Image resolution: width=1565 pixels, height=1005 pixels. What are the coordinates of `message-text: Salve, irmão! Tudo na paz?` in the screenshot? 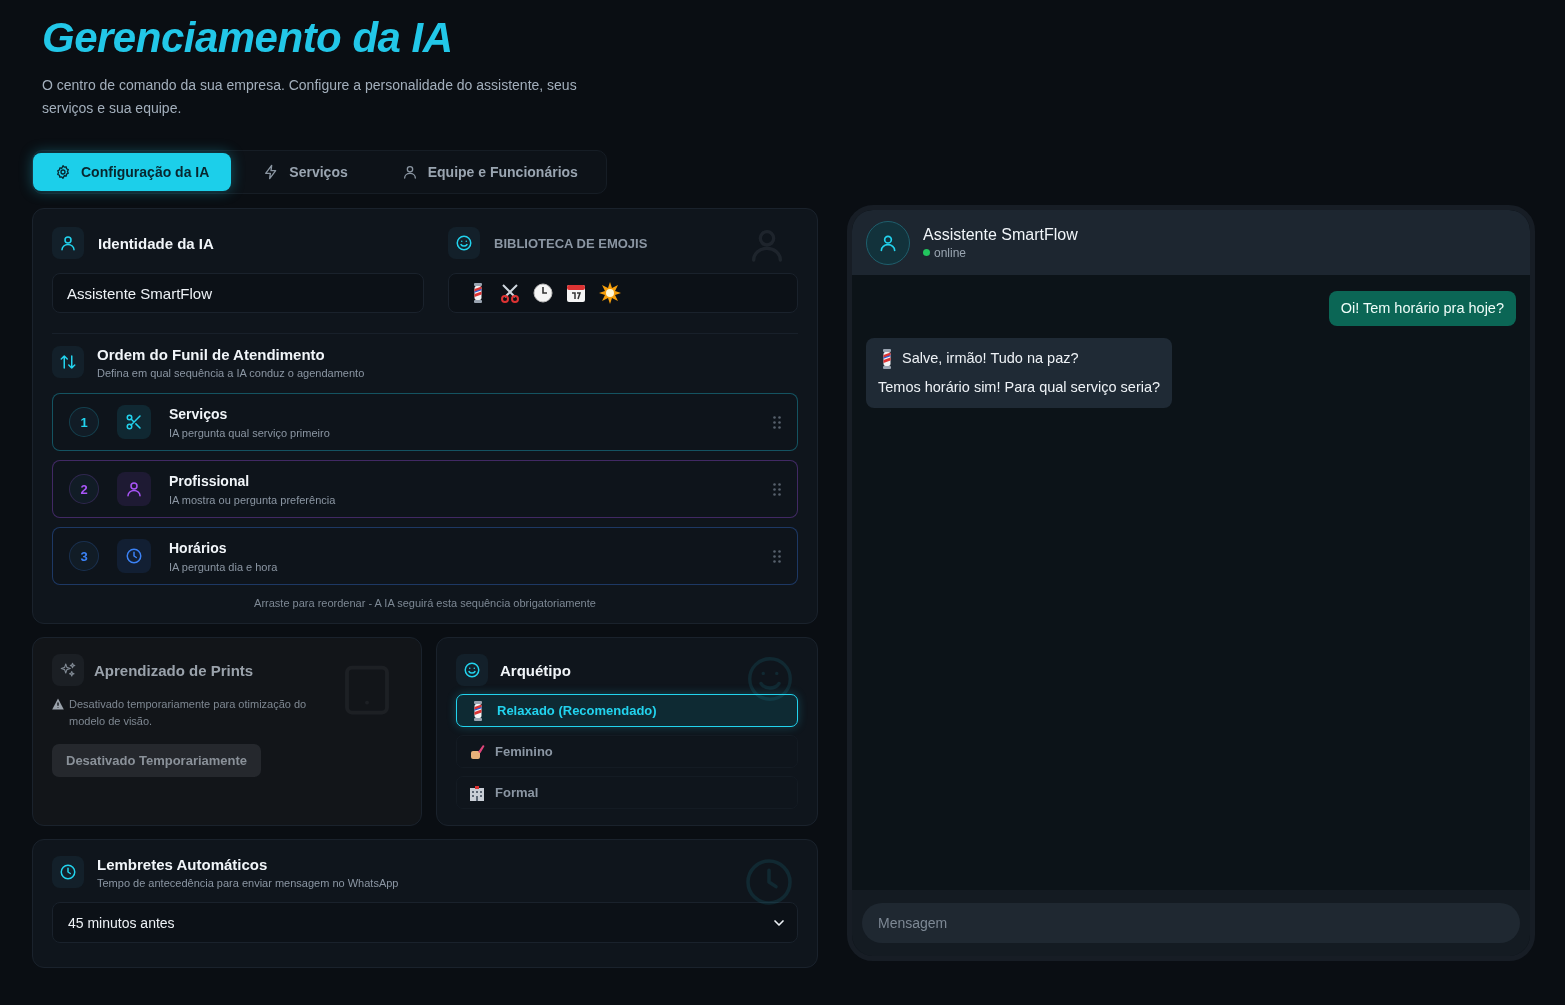 It's located at (990, 358).